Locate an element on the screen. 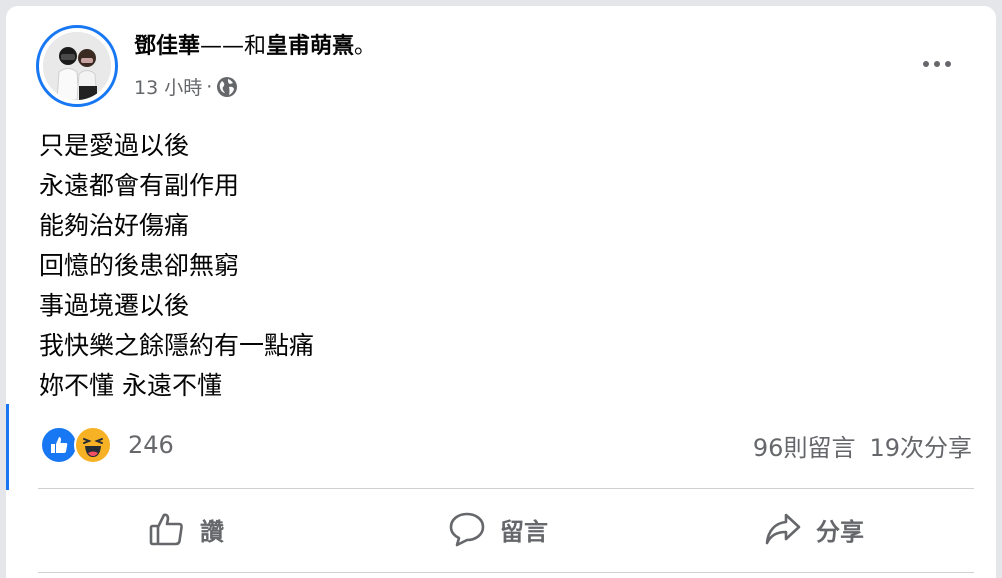 The width and height of the screenshot is (1002, 578). share-button: 分享 is located at coordinates (814, 529).